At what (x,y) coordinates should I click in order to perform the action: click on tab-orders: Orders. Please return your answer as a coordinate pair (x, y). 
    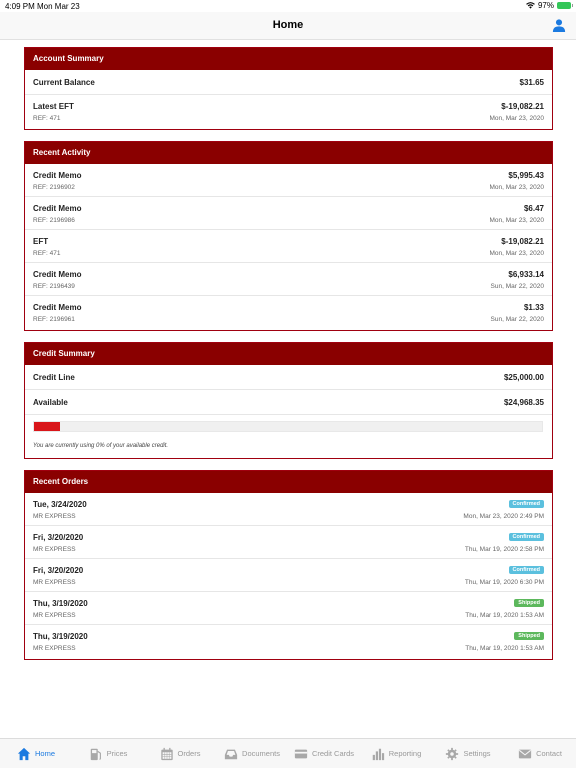
    Looking at the image, I should click on (180, 753).